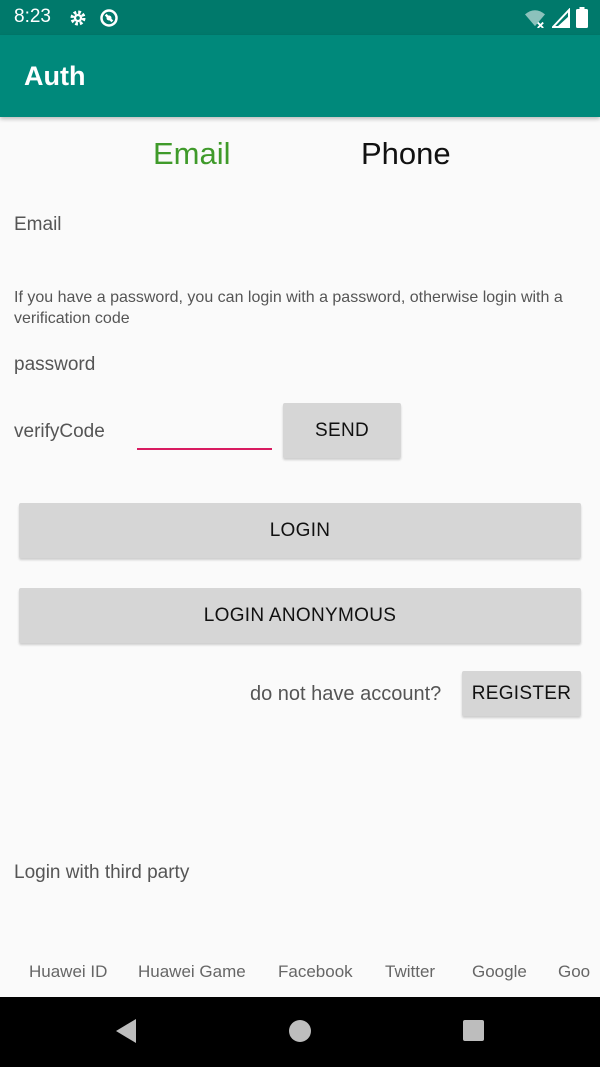 The image size is (600, 1067). What do you see at coordinates (499, 972) in the screenshot?
I see `provider-google: Google` at bounding box center [499, 972].